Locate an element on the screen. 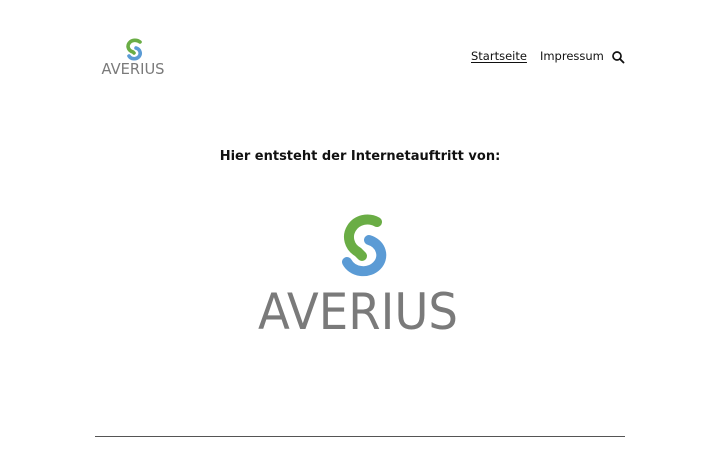 Image resolution: width=720 pixels, height=450 pixels. averius-hero-logo: AVERIUS is located at coordinates (358, 274).